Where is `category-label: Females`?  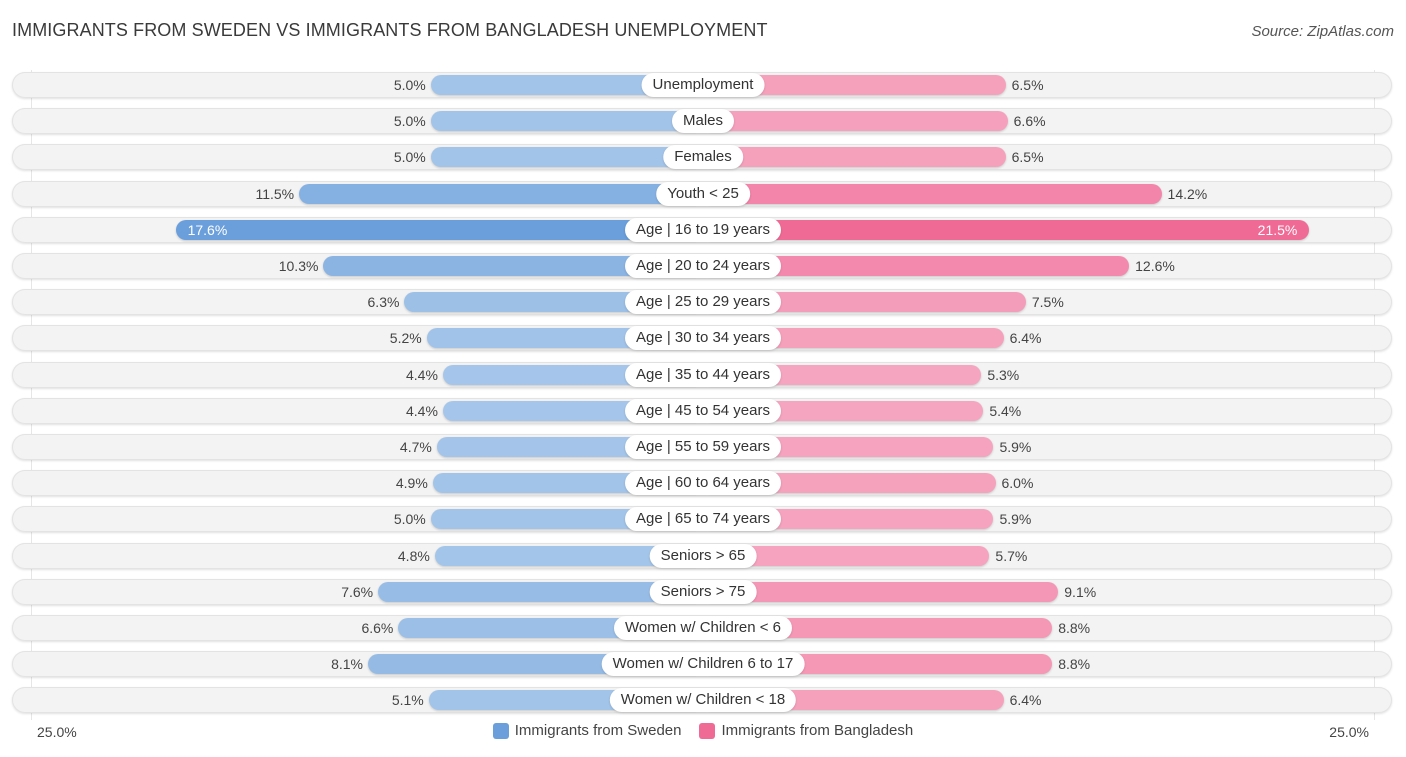
category-label: Females is located at coordinates (703, 157).